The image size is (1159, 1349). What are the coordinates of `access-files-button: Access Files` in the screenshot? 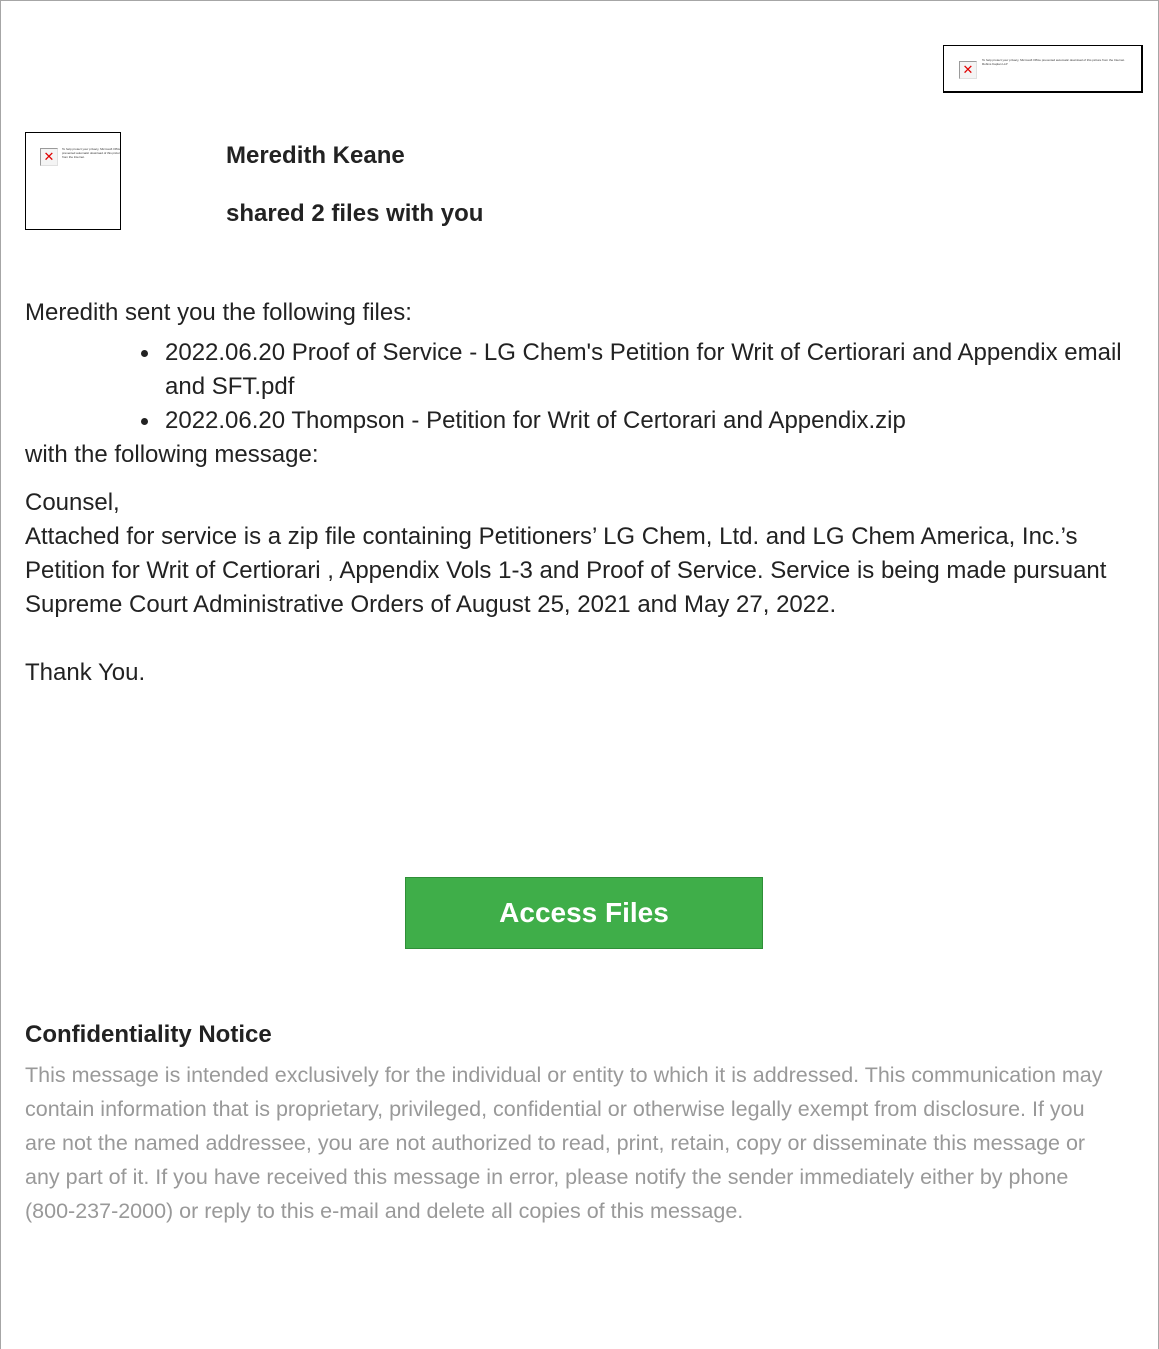 It's located at (584, 913).